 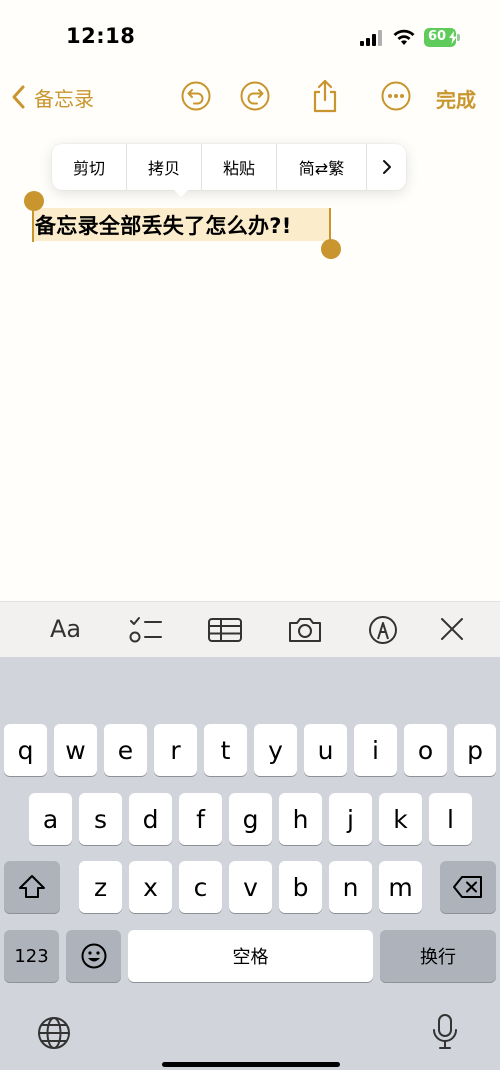 I want to click on cut-menu-item: 剪切, so click(x=89, y=167).